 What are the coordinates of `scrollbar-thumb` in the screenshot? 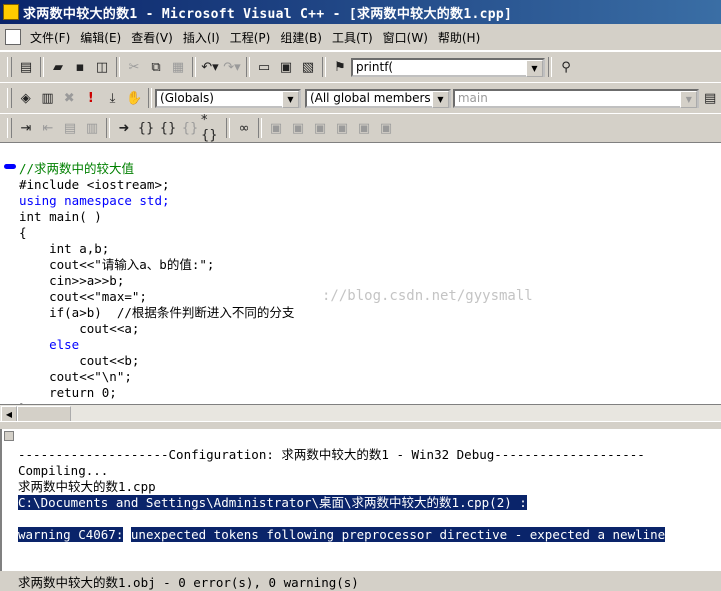 It's located at (44, 414).